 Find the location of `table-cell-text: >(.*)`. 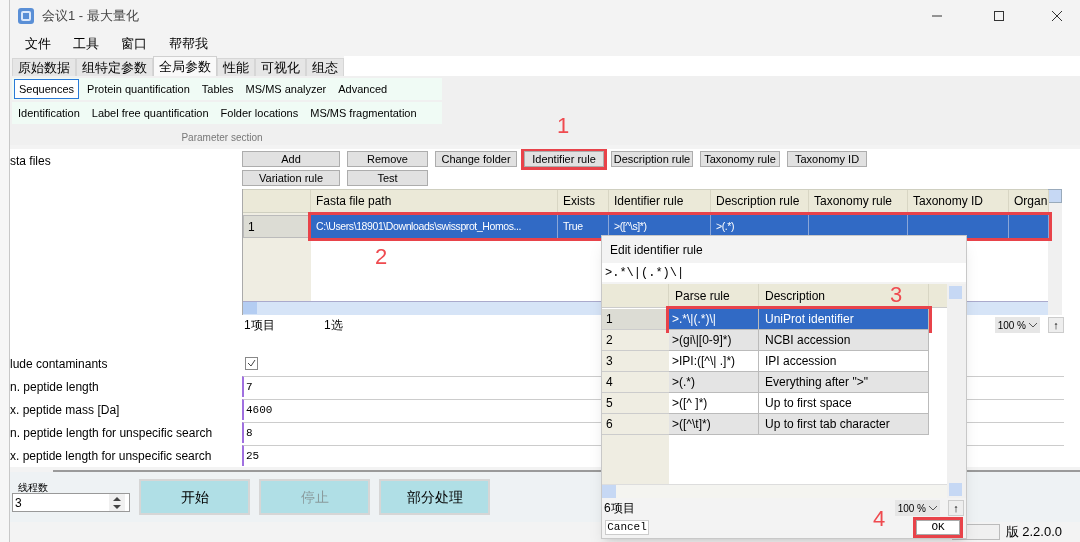

table-cell-text: >(.*) is located at coordinates (725, 226).